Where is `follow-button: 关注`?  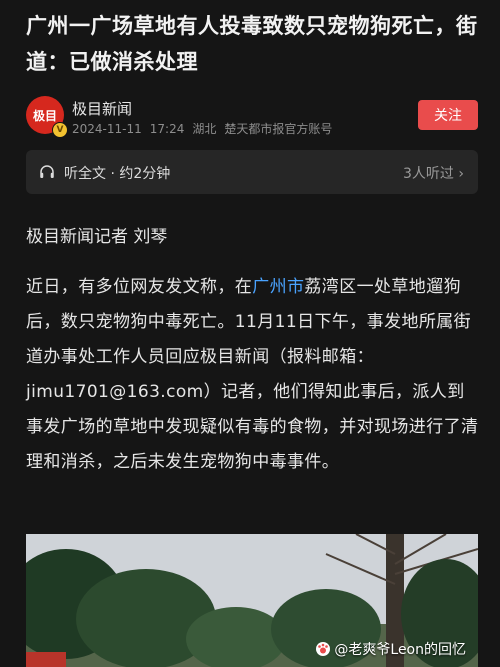
follow-button: 关注 is located at coordinates (448, 115).